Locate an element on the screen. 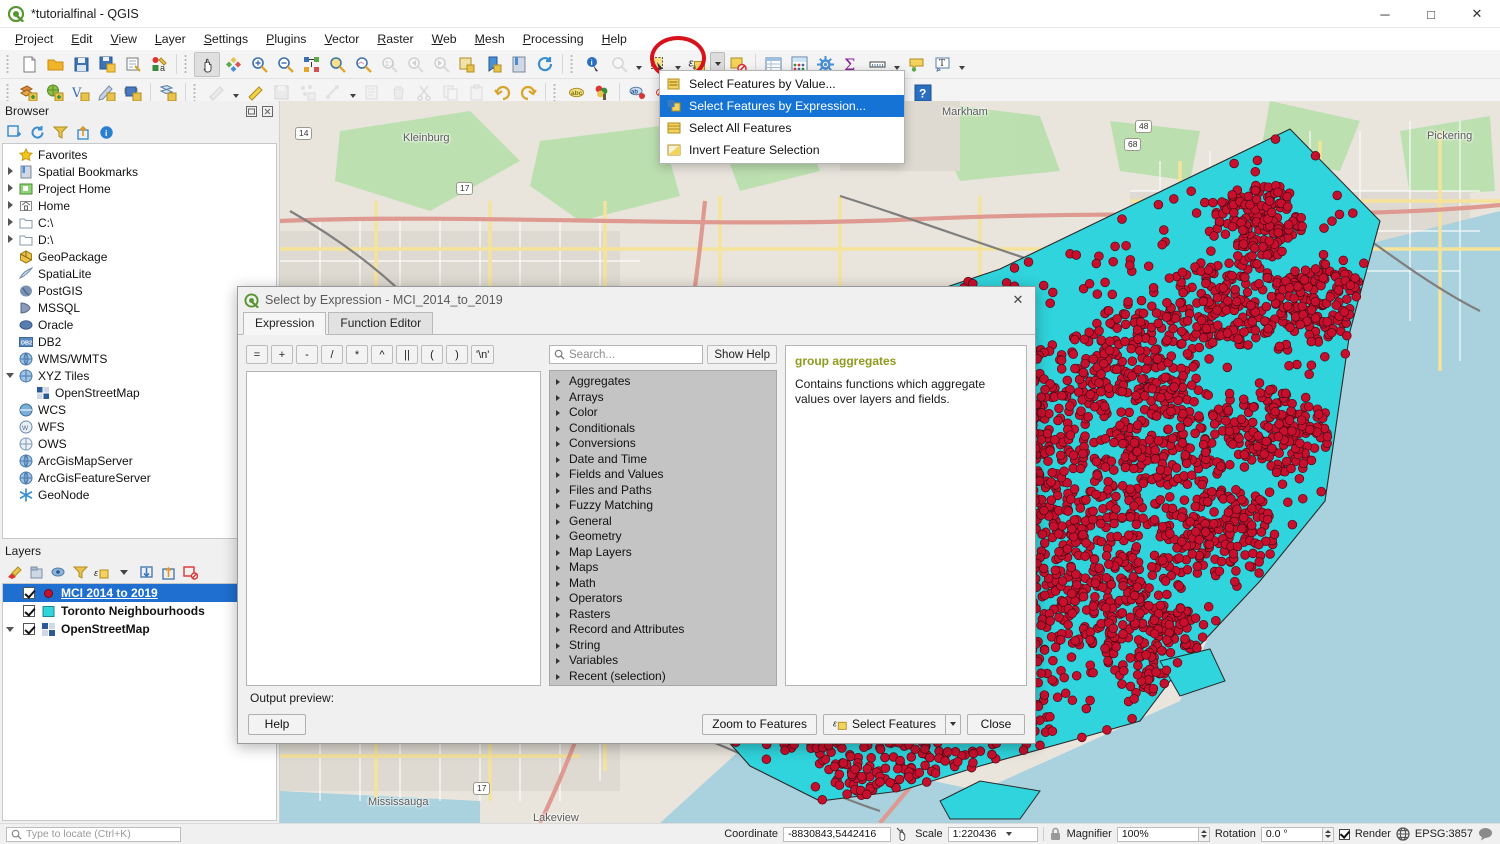 This screenshot has width=1500, height=844. browser-item-oracle: Oracle is located at coordinates (139, 324).